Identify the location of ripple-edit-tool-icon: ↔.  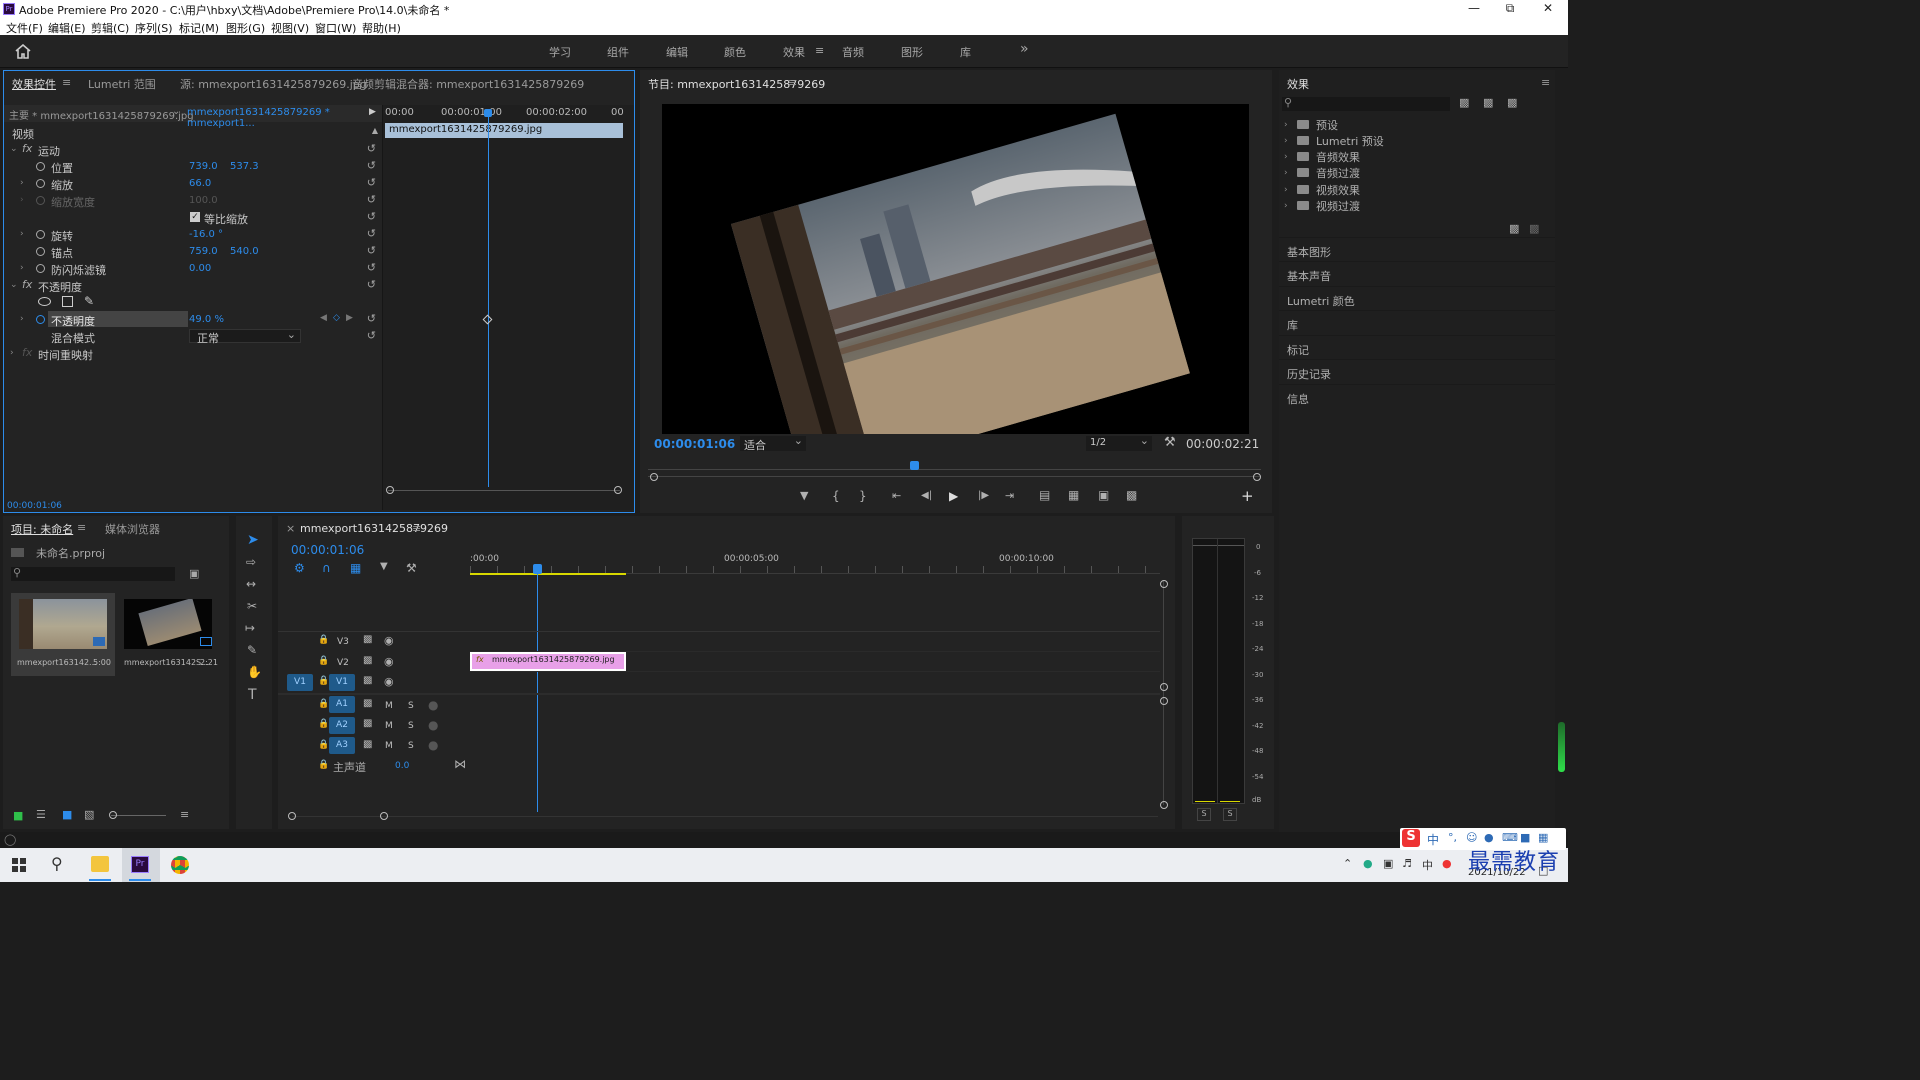
(251, 584).